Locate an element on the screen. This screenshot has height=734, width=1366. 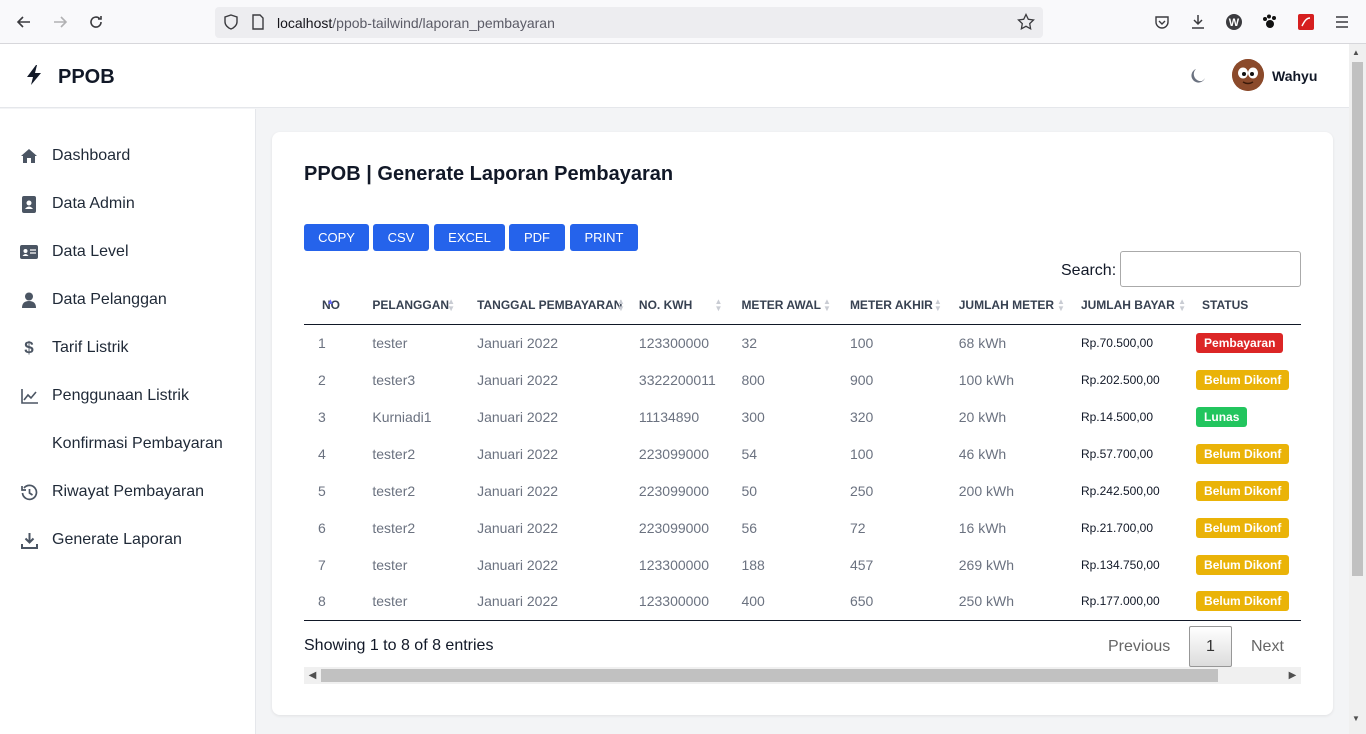
column-header-jumlah-meter: JUMLAH METER ▲ ▼ is located at coordinates (1009, 306).